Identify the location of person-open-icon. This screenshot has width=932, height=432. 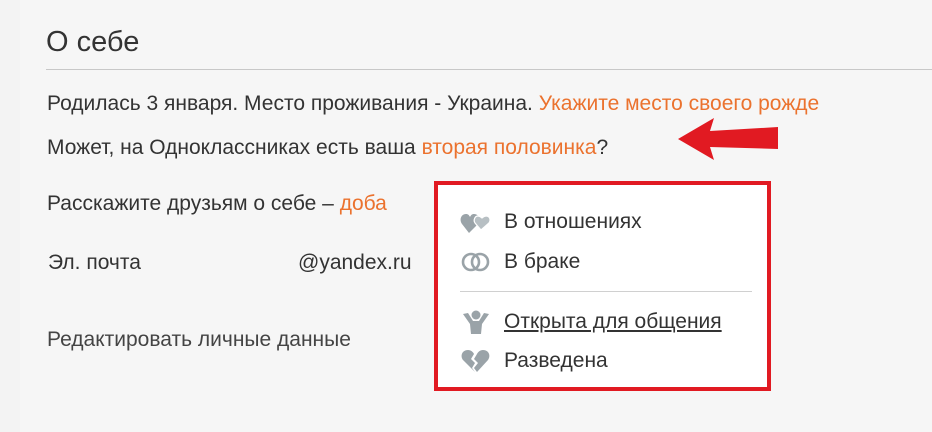
(476, 322).